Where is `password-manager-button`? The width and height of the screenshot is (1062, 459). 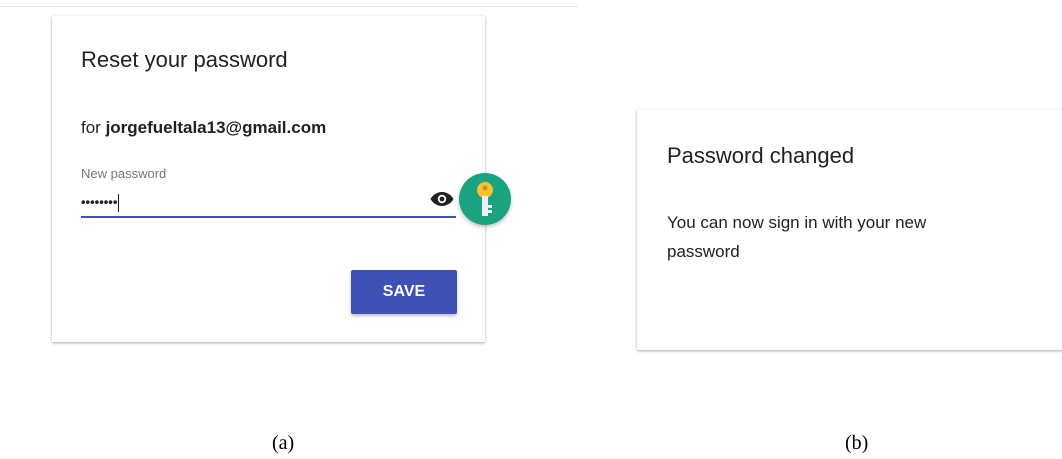
password-manager-button is located at coordinates (485, 199).